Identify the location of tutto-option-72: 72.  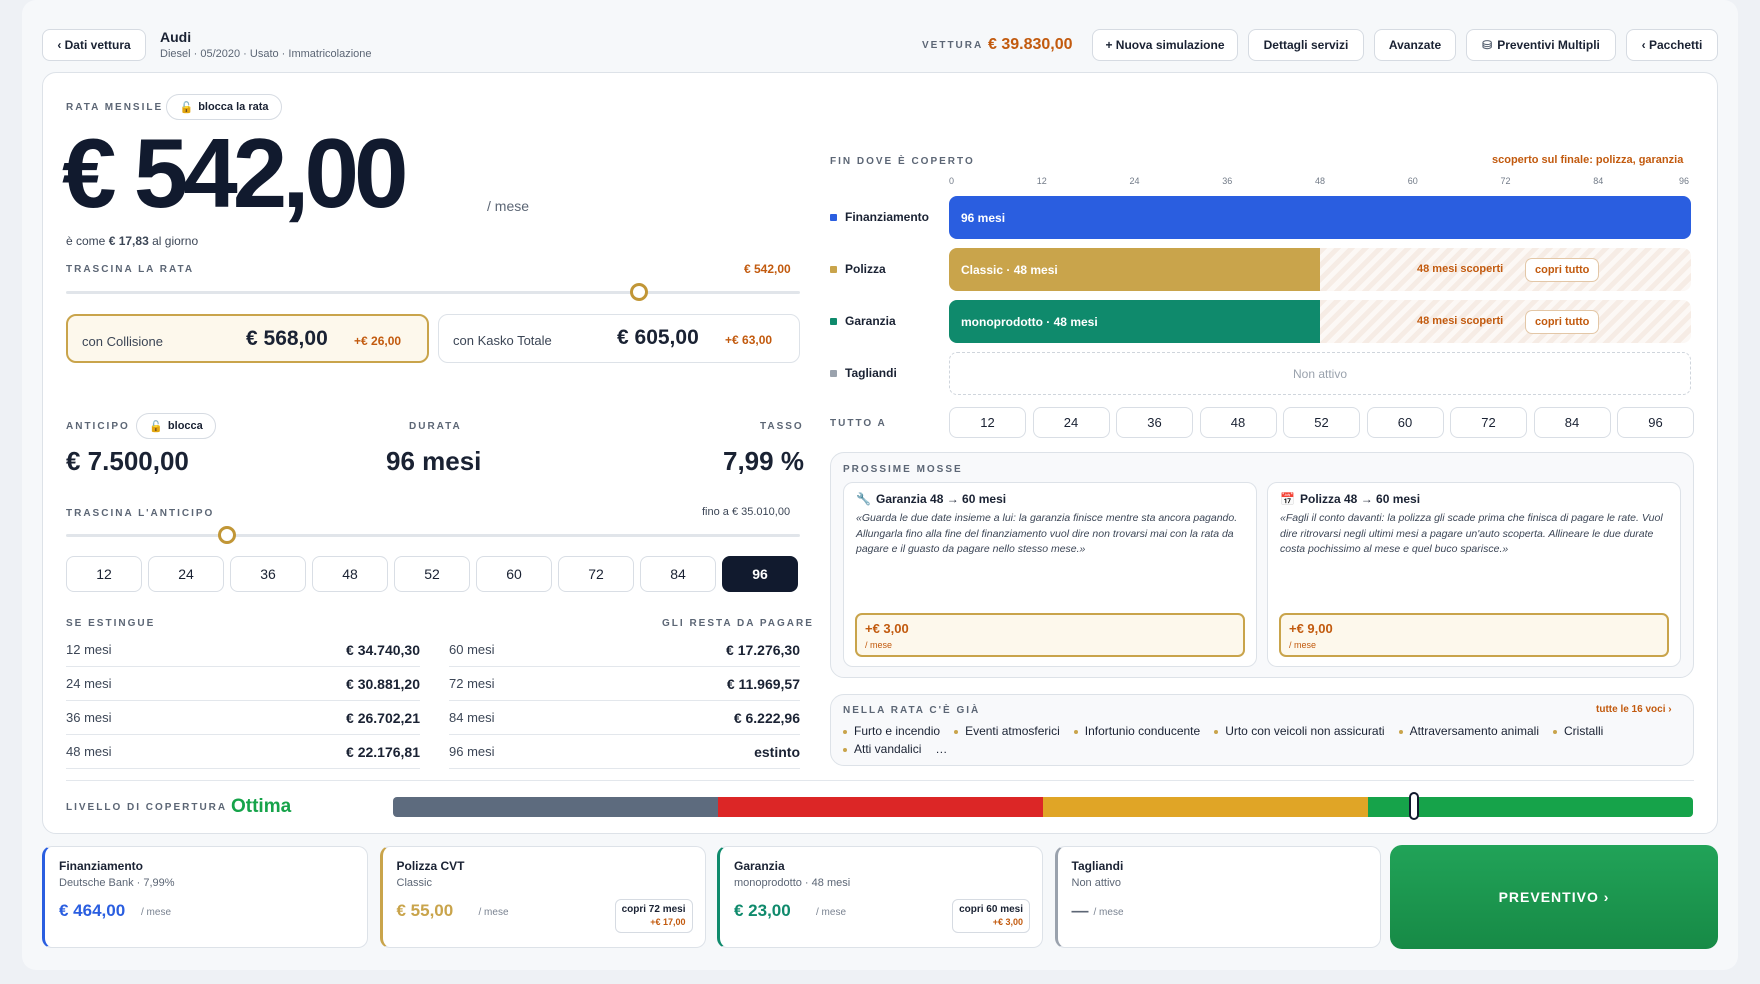
(1488, 422).